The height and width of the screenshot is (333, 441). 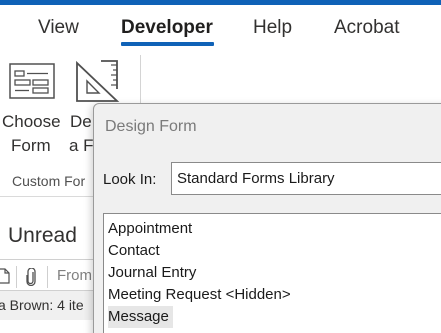 I want to click on ribbon-tab-bar: View Developer Help Acrobat, so click(x=220, y=27).